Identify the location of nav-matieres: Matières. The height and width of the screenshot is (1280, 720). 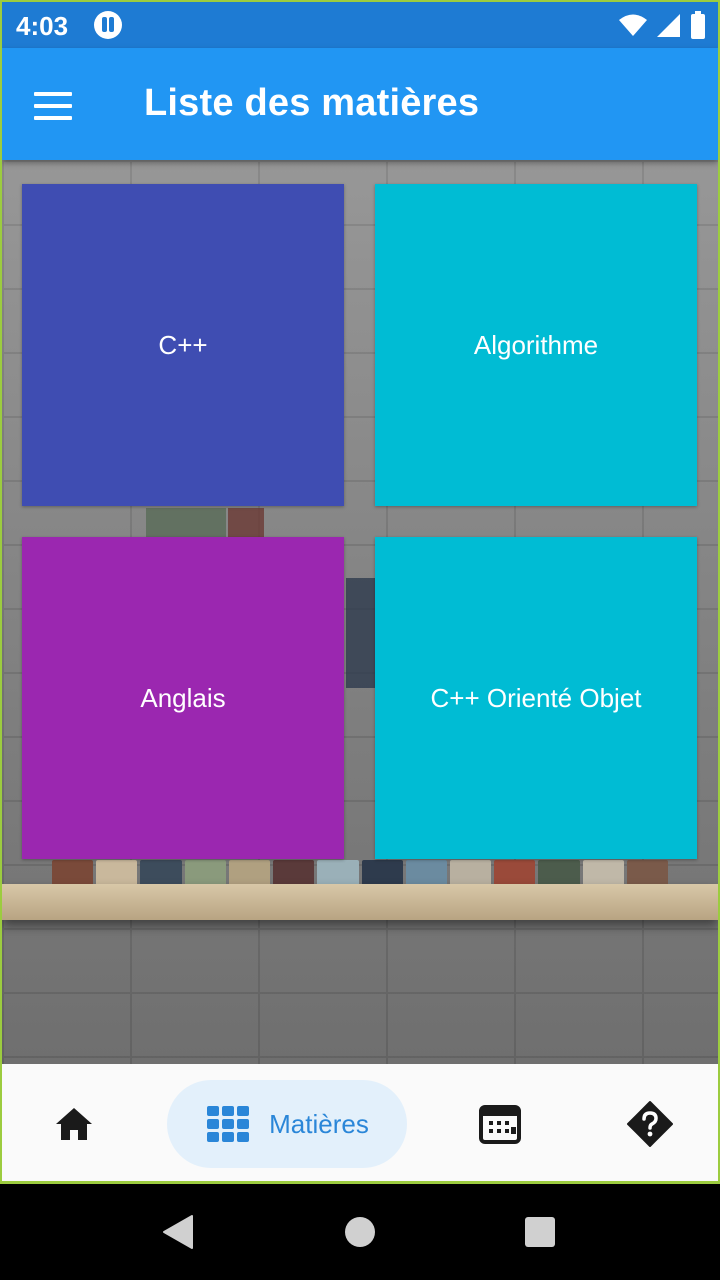
(287, 1124).